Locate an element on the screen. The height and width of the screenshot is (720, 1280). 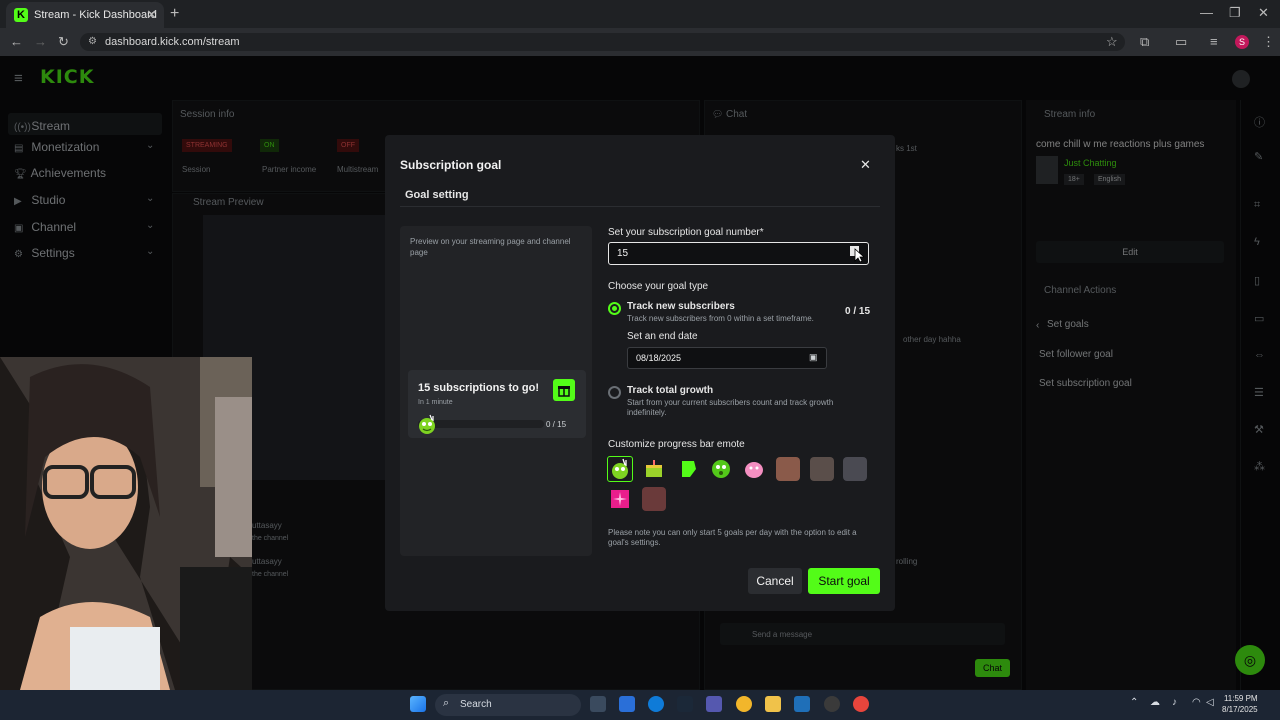
extensions-icon: ⧉ is located at coordinates (1144, 42).